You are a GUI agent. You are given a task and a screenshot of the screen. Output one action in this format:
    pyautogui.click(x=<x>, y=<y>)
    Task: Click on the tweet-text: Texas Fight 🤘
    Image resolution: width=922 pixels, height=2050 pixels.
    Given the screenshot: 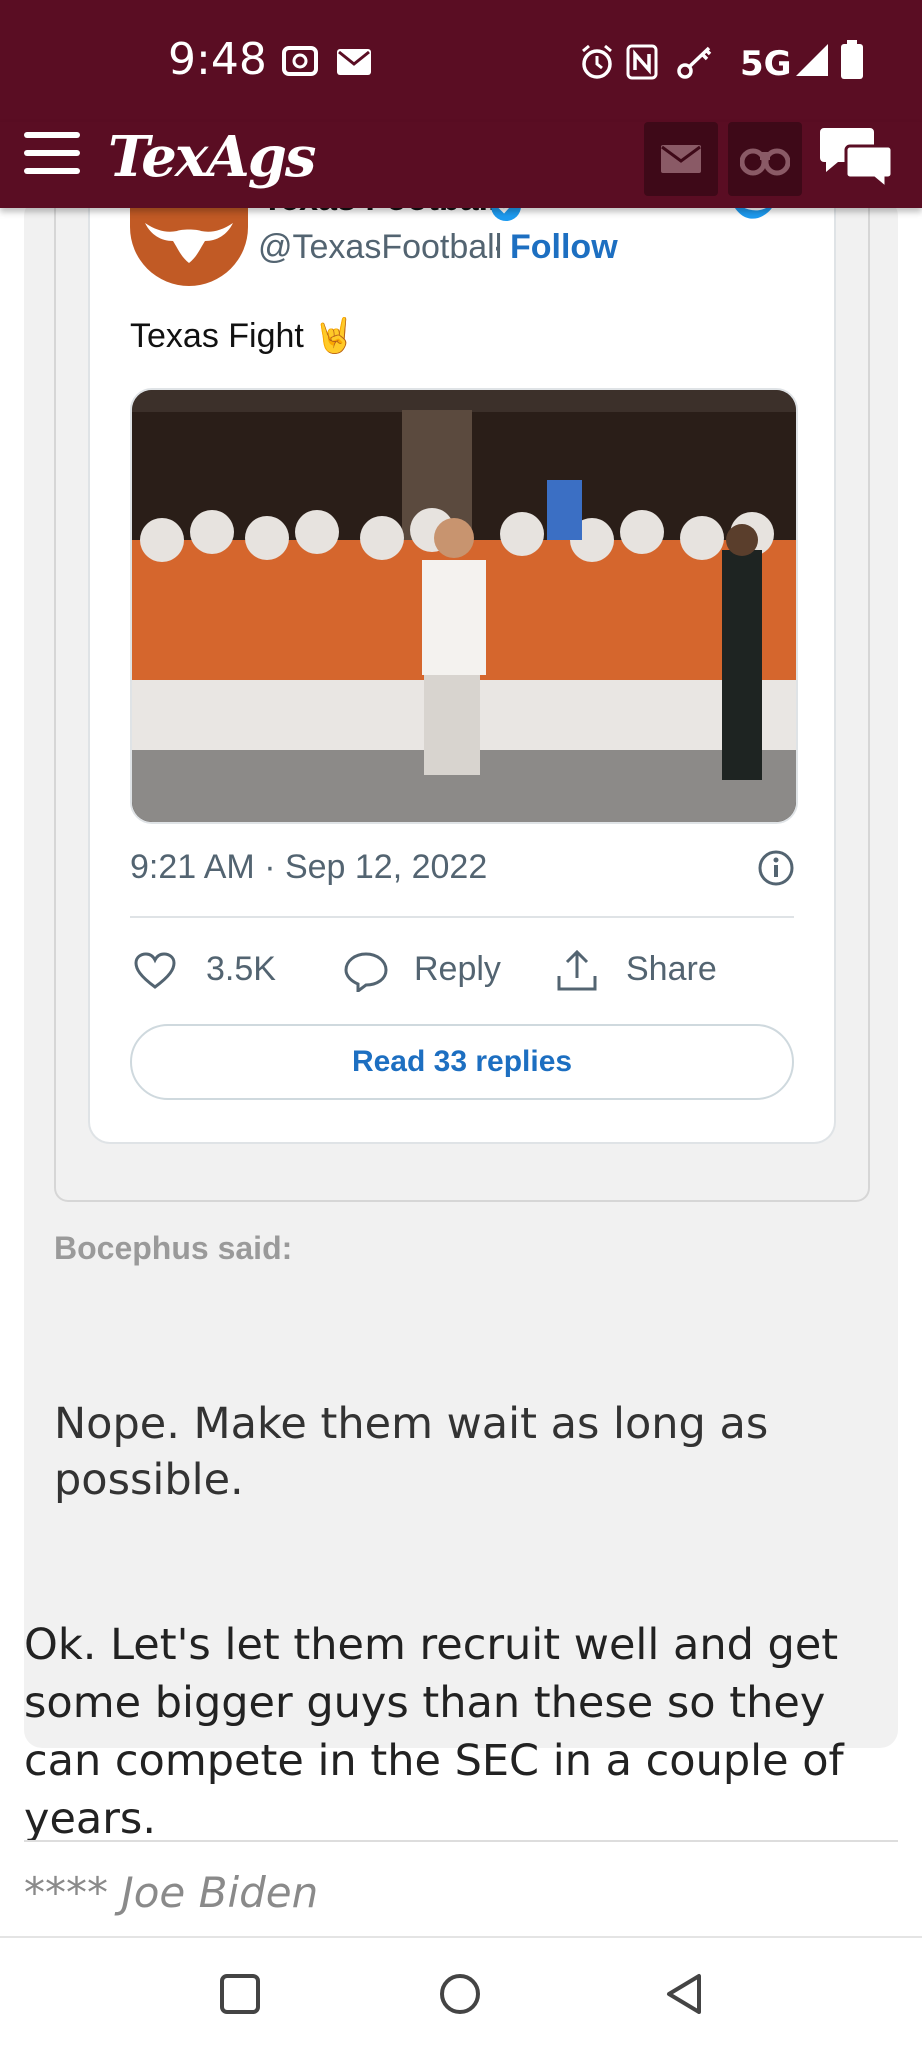 What is the action you would take?
    pyautogui.click(x=243, y=336)
    